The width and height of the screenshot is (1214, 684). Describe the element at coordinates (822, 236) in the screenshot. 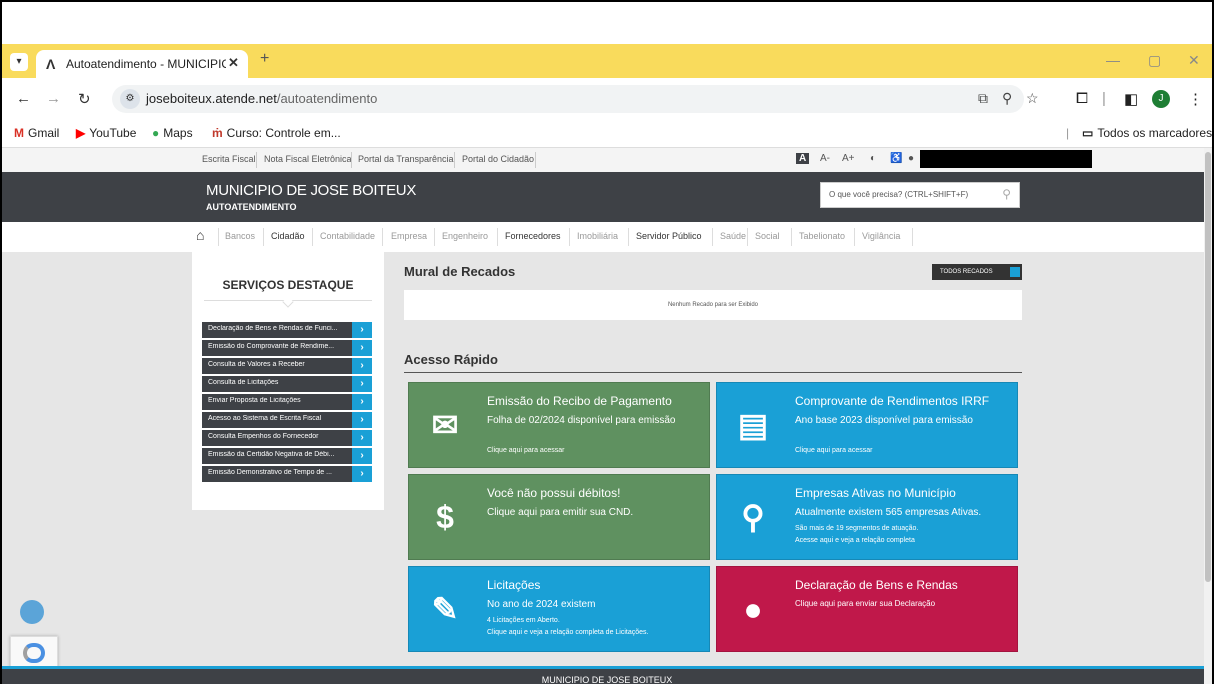

I see `menu-tabelionato: Tabelionato` at that location.